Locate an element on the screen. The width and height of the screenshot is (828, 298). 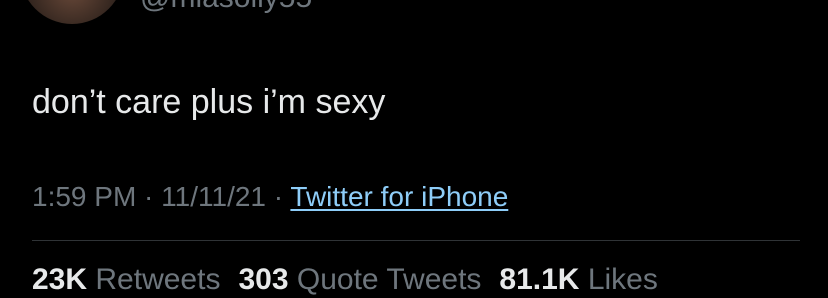
engagement-stats: 23K Retweets 303 Quote Tweets 81.1K Likes is located at coordinates (345, 280).